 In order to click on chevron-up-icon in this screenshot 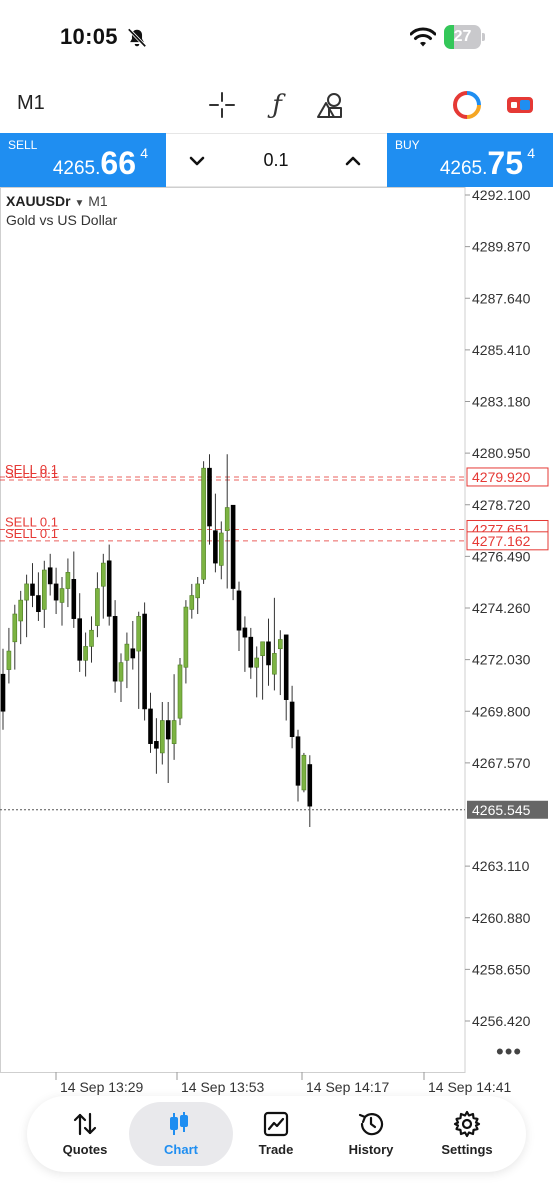, I will do `click(353, 161)`.